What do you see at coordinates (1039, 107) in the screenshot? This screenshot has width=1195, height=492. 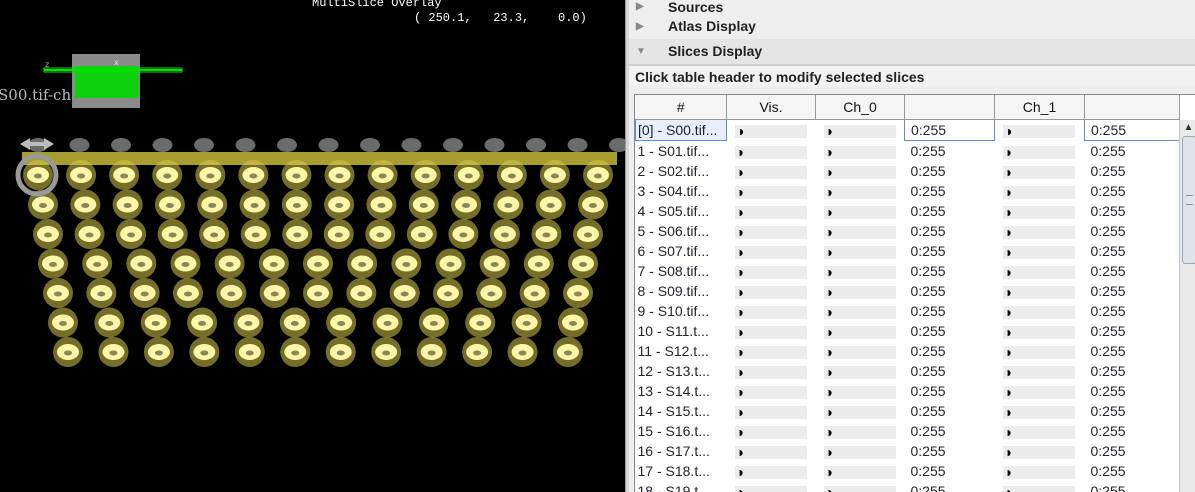 I see `header-ch1: Ch_1` at bounding box center [1039, 107].